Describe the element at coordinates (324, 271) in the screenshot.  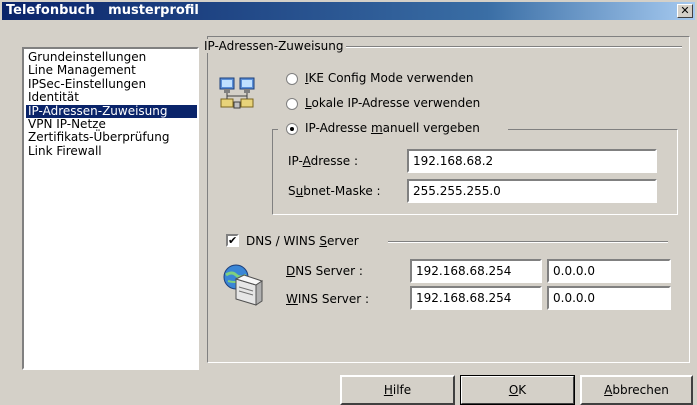
I see `dns-server-label: DNS Server :` at that location.